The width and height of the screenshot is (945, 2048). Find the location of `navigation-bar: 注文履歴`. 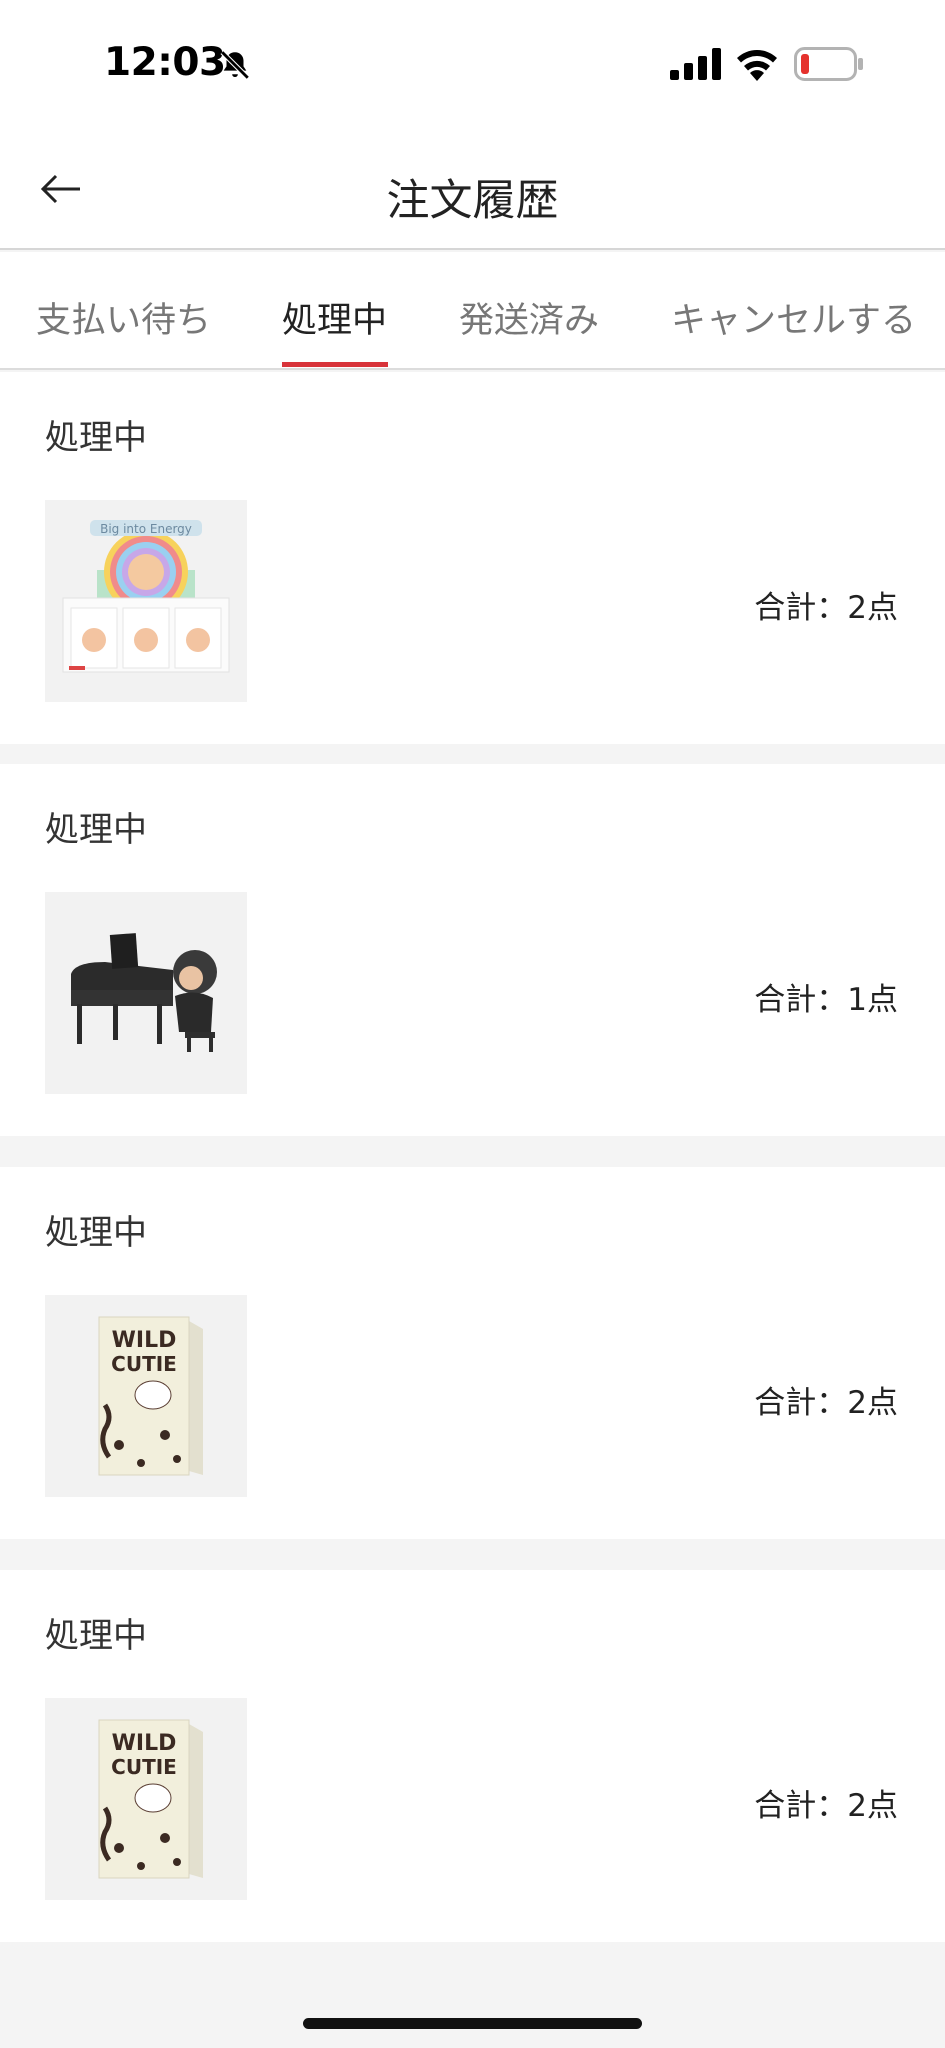

navigation-bar: 注文履歴 is located at coordinates (472, 189).